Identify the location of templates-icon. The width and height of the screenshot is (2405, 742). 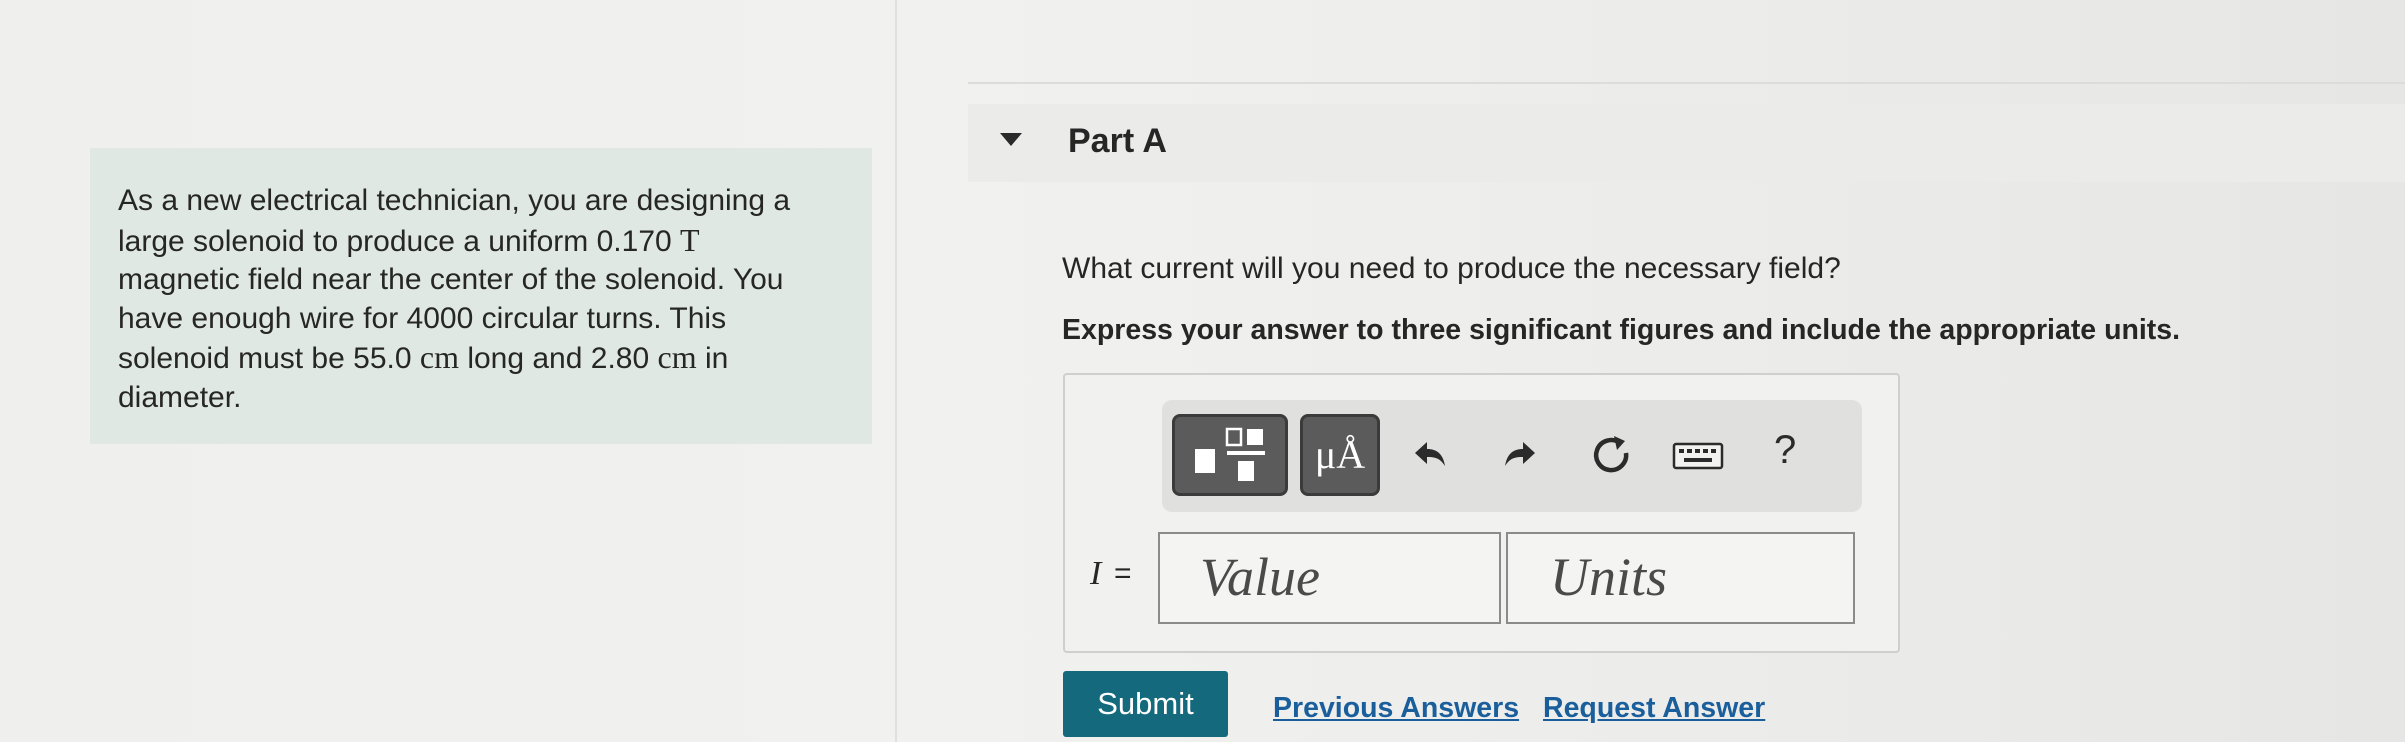
(1230, 454).